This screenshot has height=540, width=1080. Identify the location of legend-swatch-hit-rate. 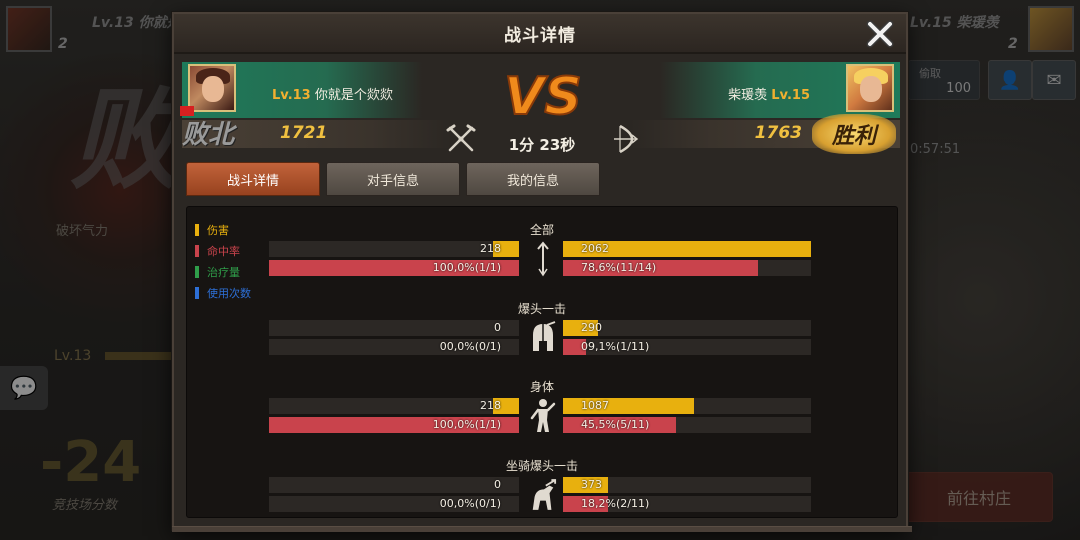
(197, 250).